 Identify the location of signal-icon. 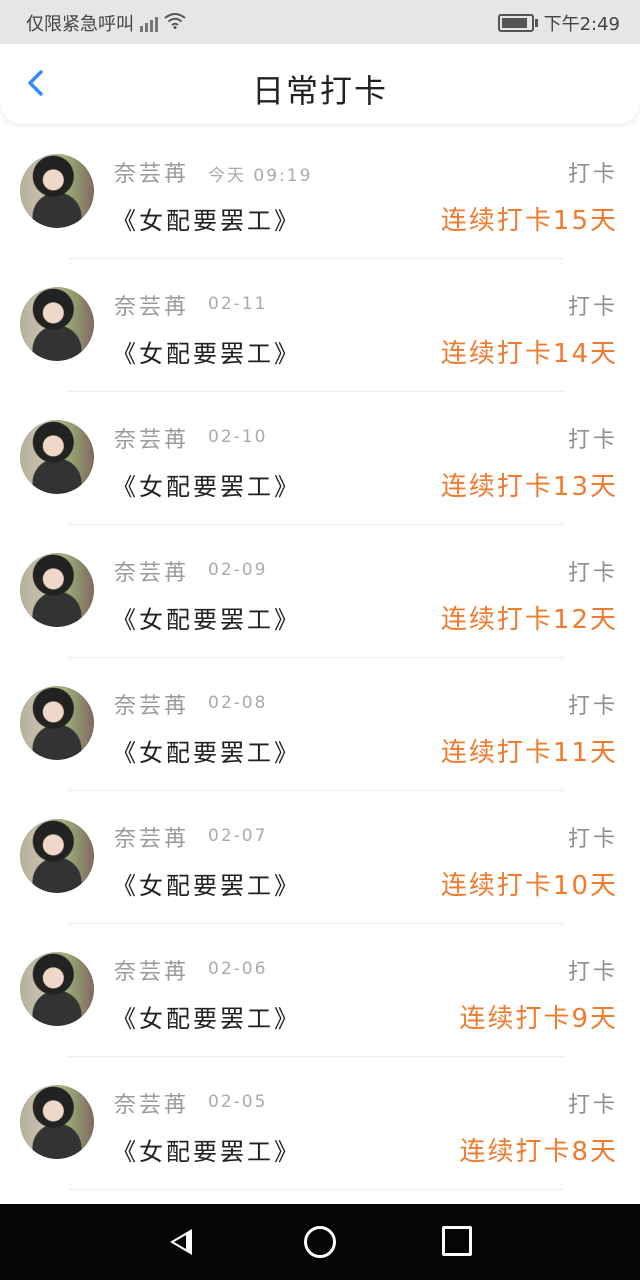
(149, 23).